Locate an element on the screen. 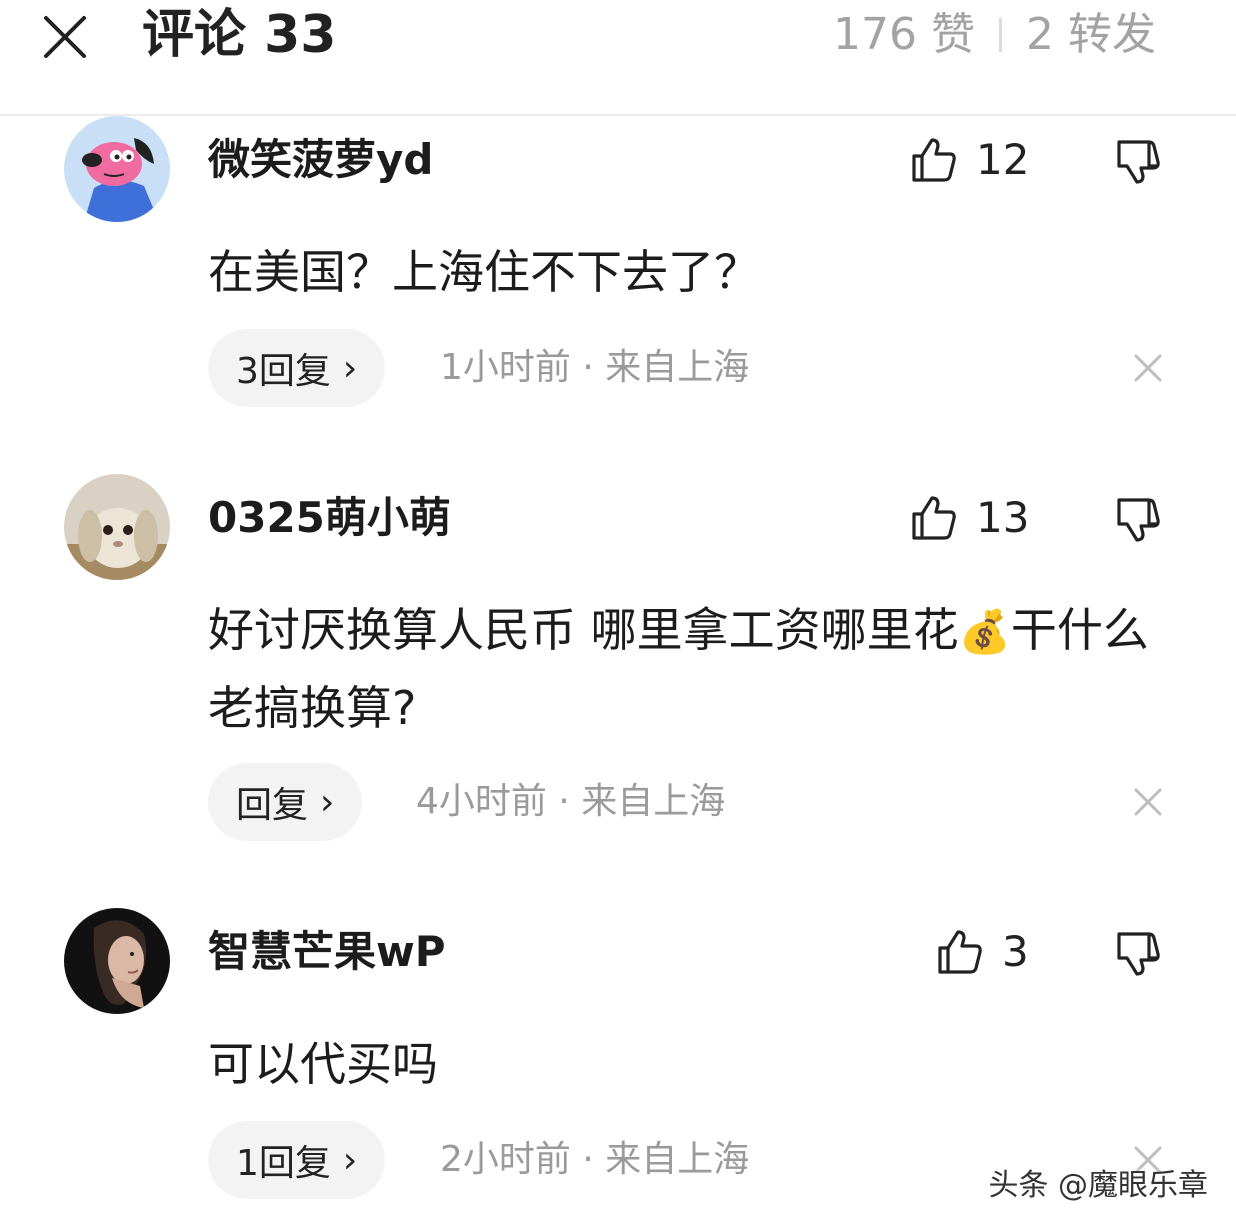 The height and width of the screenshot is (1228, 1236). reply-button: 1回复 › is located at coordinates (297, 1160).